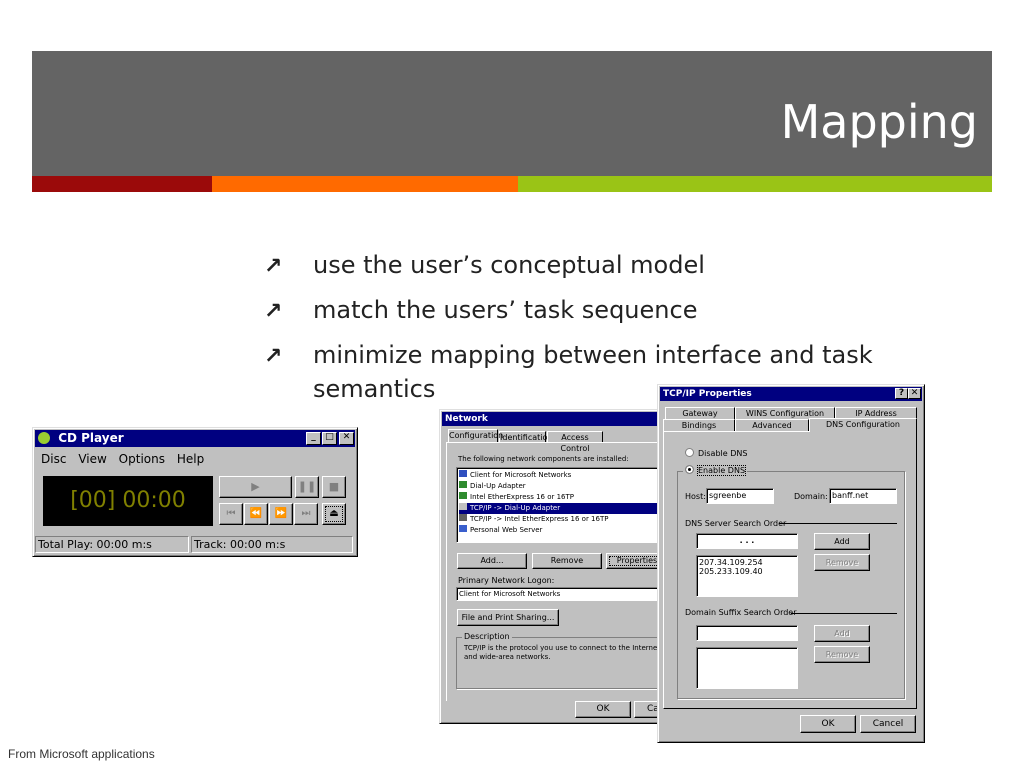 This screenshot has width=1024, height=768. What do you see at coordinates (334, 514) in the screenshot?
I see `eject-button: ⏏` at bounding box center [334, 514].